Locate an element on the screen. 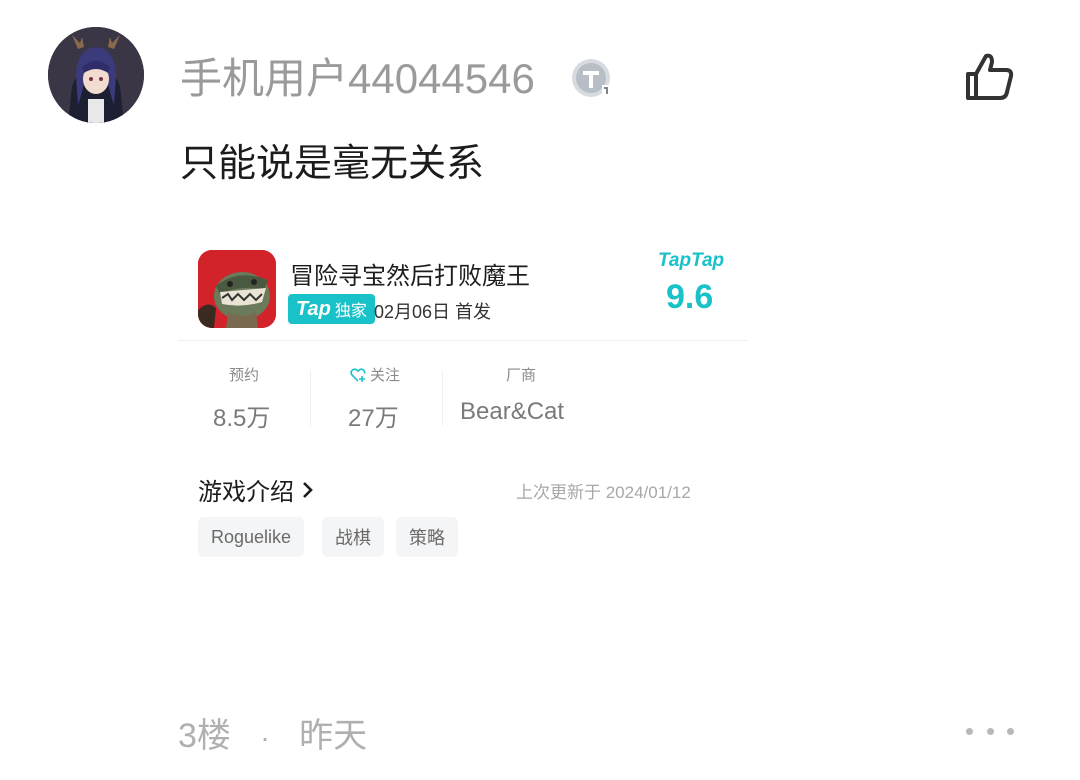  stat-follows-text: 关注 is located at coordinates (385, 375).